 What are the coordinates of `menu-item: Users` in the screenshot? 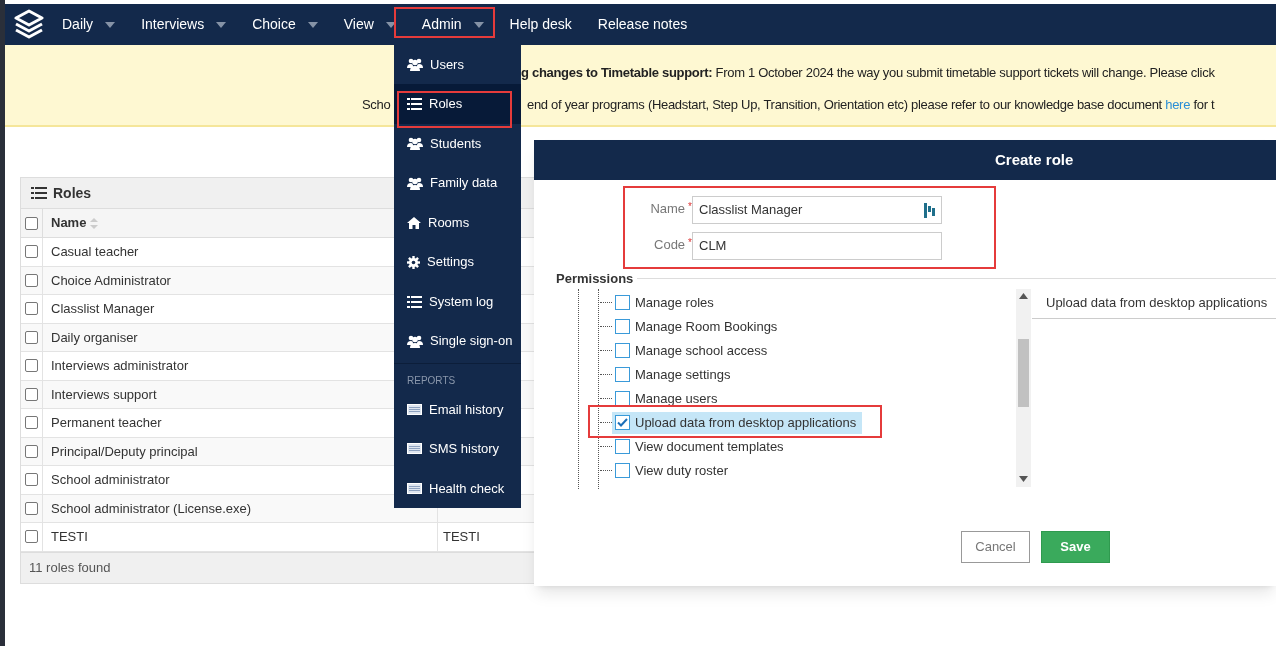 It's located at (457, 65).